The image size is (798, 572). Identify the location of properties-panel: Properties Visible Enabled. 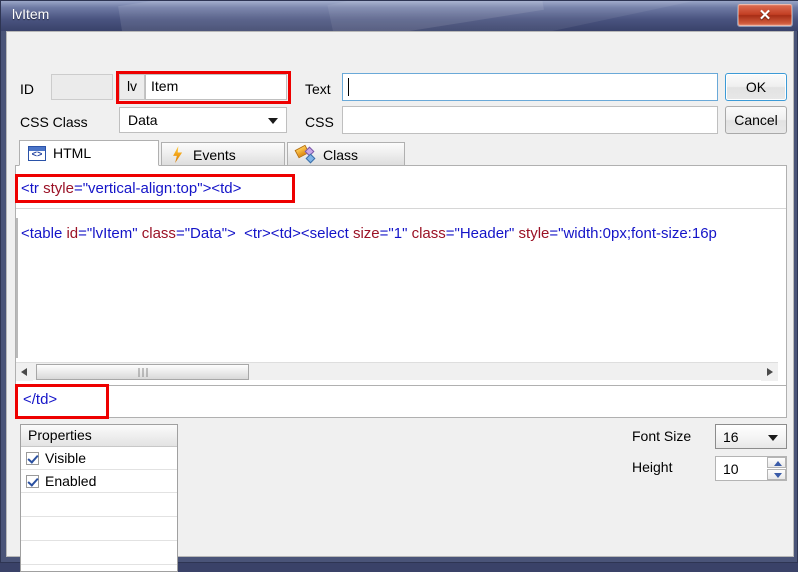
(99, 498).